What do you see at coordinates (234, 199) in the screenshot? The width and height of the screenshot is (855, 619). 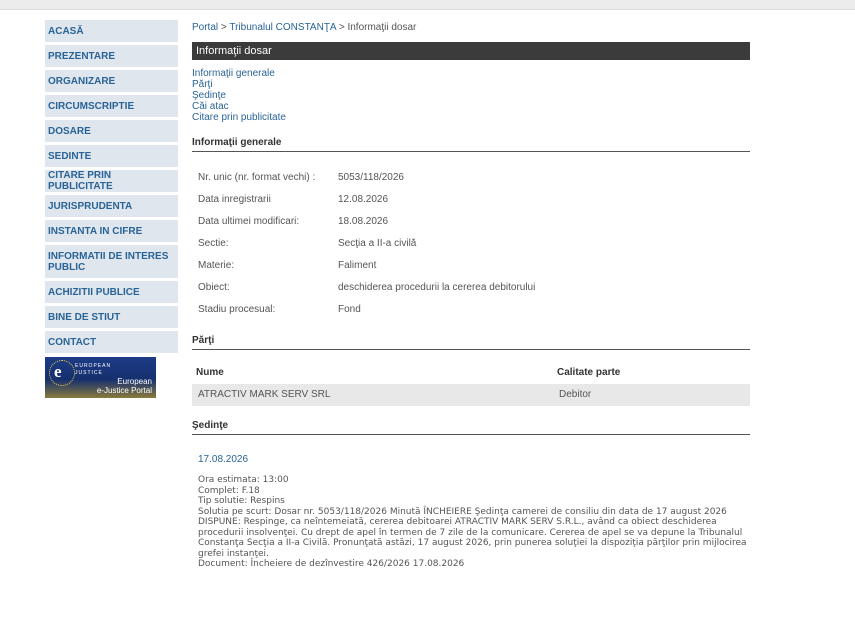 I see `info-label: Data inregistrarii` at bounding box center [234, 199].